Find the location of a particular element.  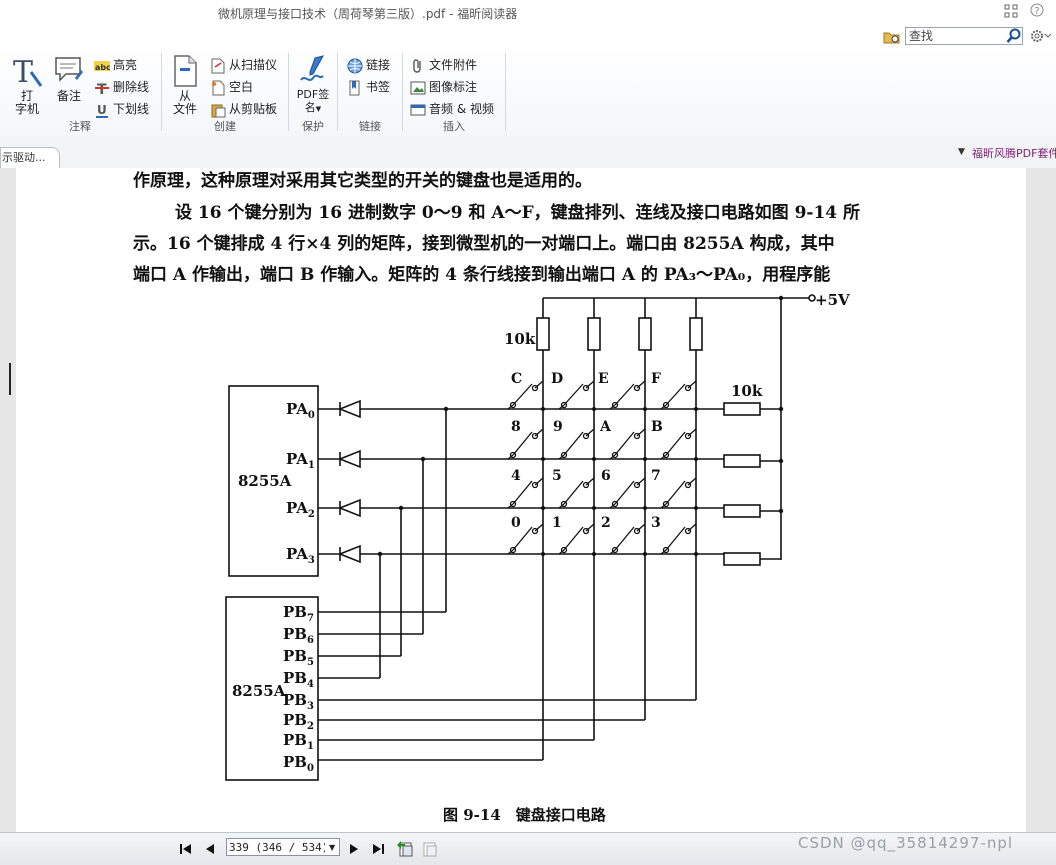

attachment-icon is located at coordinates (418, 66).